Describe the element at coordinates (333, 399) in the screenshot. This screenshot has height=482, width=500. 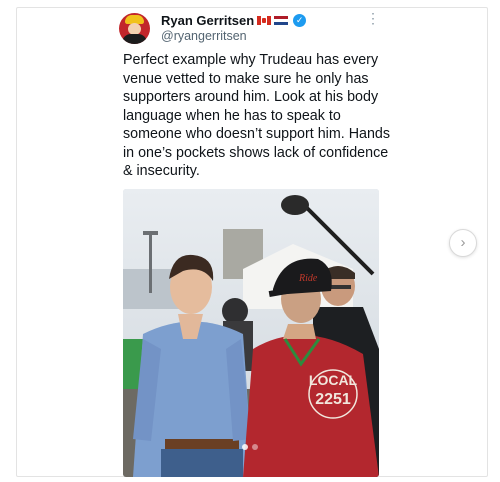
I see `shirt-text-line-2: 2251` at that location.